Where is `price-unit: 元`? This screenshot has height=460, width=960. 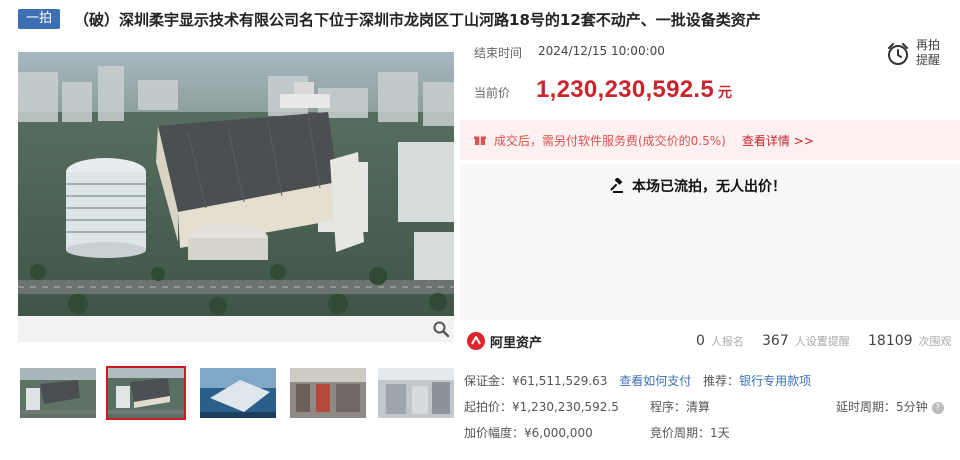 price-unit: 元 is located at coordinates (725, 93).